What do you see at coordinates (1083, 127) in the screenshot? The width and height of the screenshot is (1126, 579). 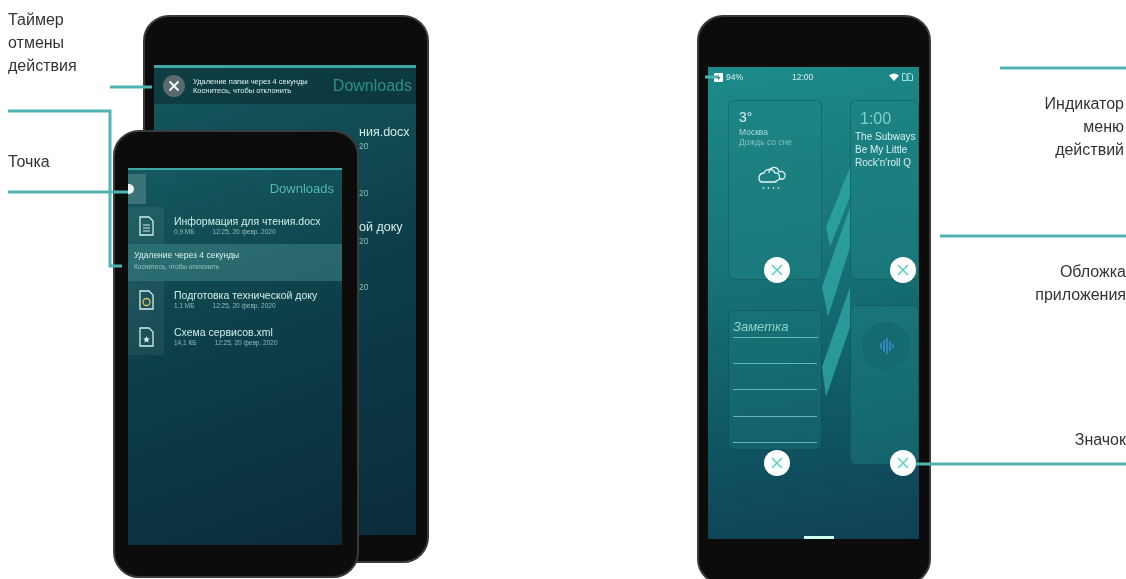 I see `callout-label: Индикатор меню действий` at bounding box center [1083, 127].